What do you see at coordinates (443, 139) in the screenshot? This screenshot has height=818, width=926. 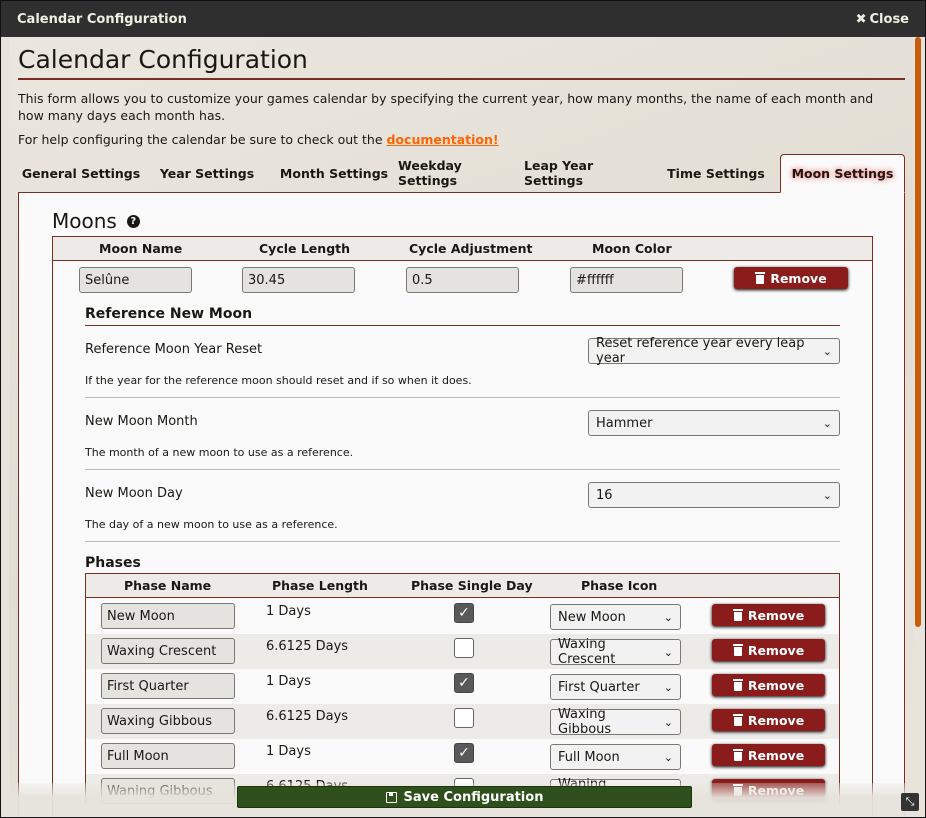 I see `documentation-link: documentation!` at bounding box center [443, 139].